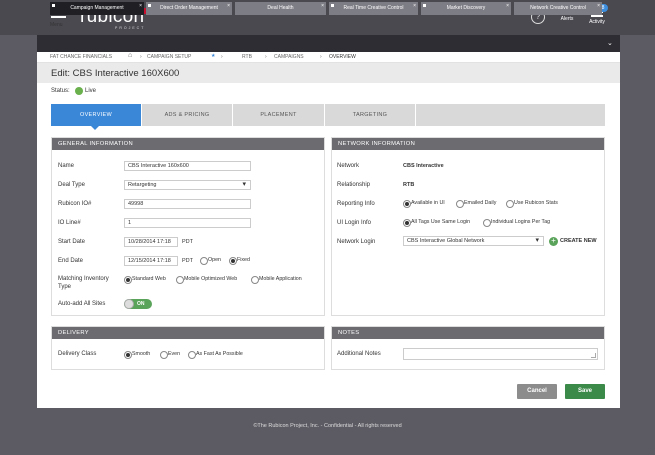 The image size is (655, 455). I want to click on window-tab-market-discovery: Market Discovery ×, so click(466, 8).